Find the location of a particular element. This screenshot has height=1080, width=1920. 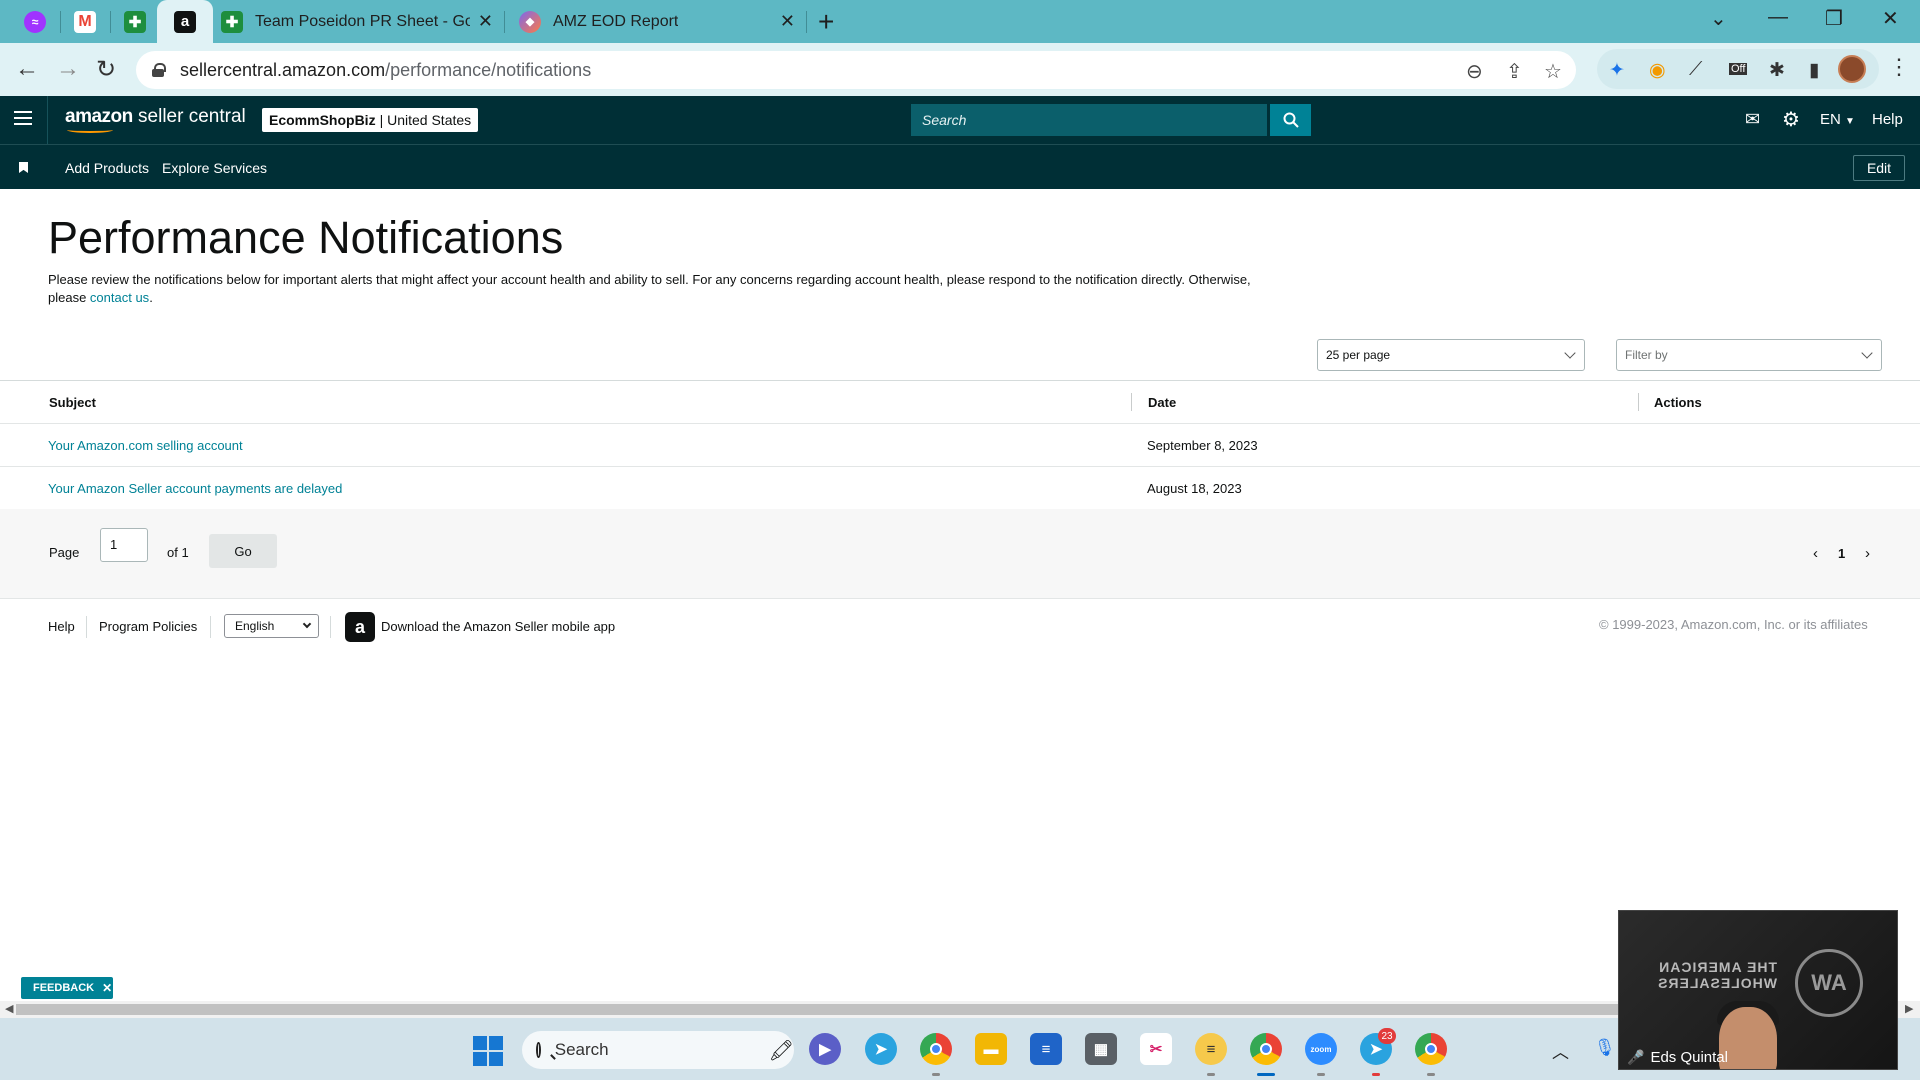

column-divider is located at coordinates (1131, 402).